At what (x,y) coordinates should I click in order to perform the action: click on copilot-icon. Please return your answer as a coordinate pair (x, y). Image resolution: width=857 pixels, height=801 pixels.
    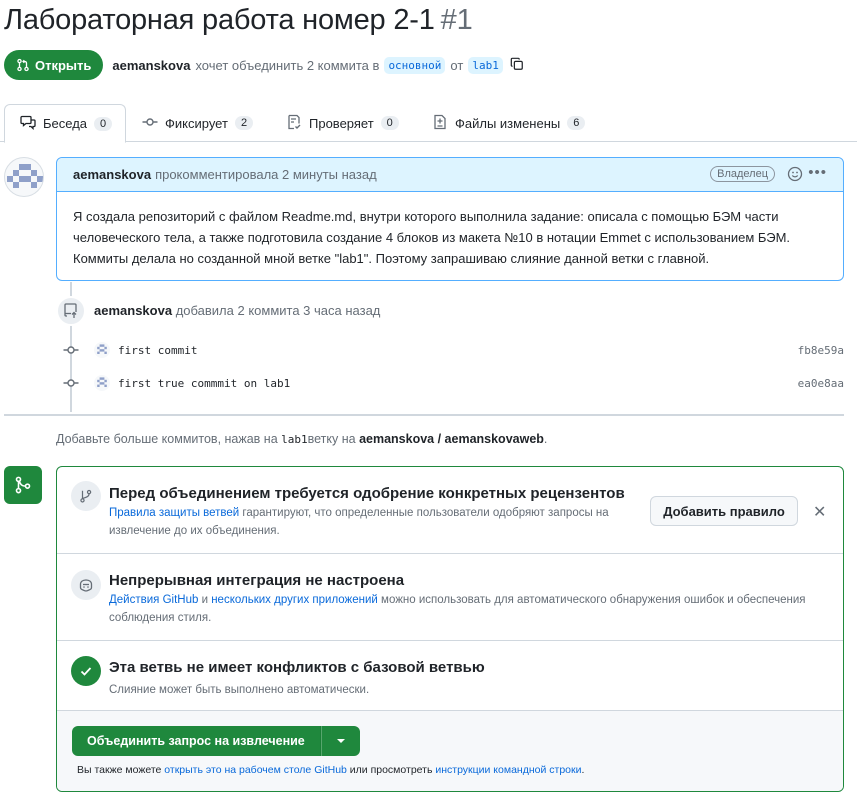
    Looking at the image, I should click on (86, 585).